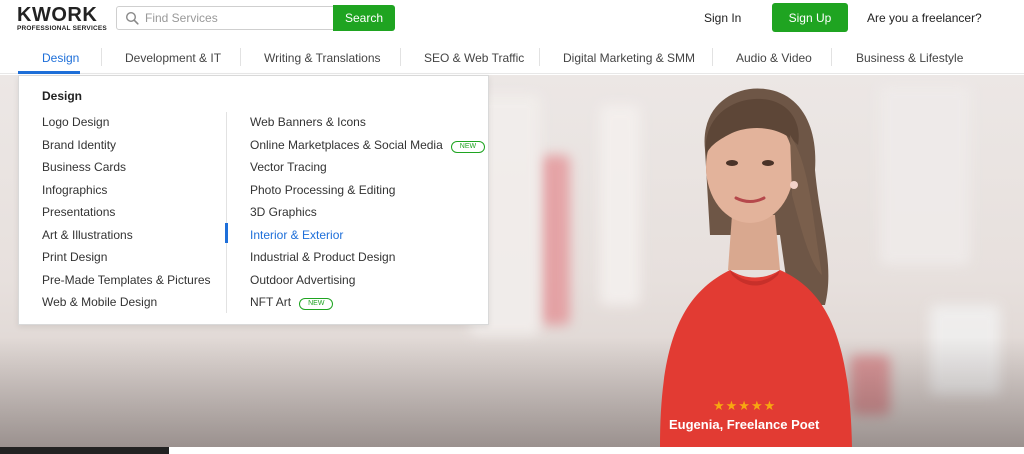 The height and width of the screenshot is (454, 1024). What do you see at coordinates (346, 145) in the screenshot?
I see `menu-item-label: Online Marketplaces & Social Media` at bounding box center [346, 145].